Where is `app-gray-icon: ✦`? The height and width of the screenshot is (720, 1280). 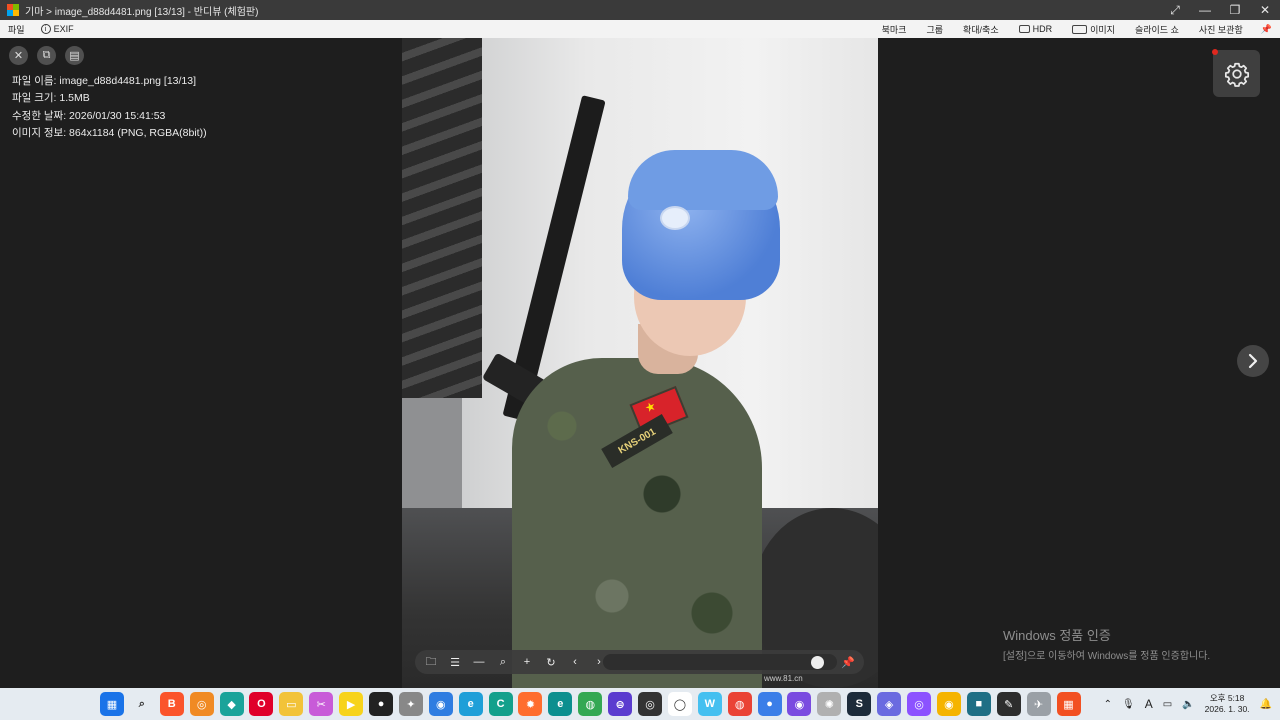 app-gray-icon: ✦ is located at coordinates (410, 704).